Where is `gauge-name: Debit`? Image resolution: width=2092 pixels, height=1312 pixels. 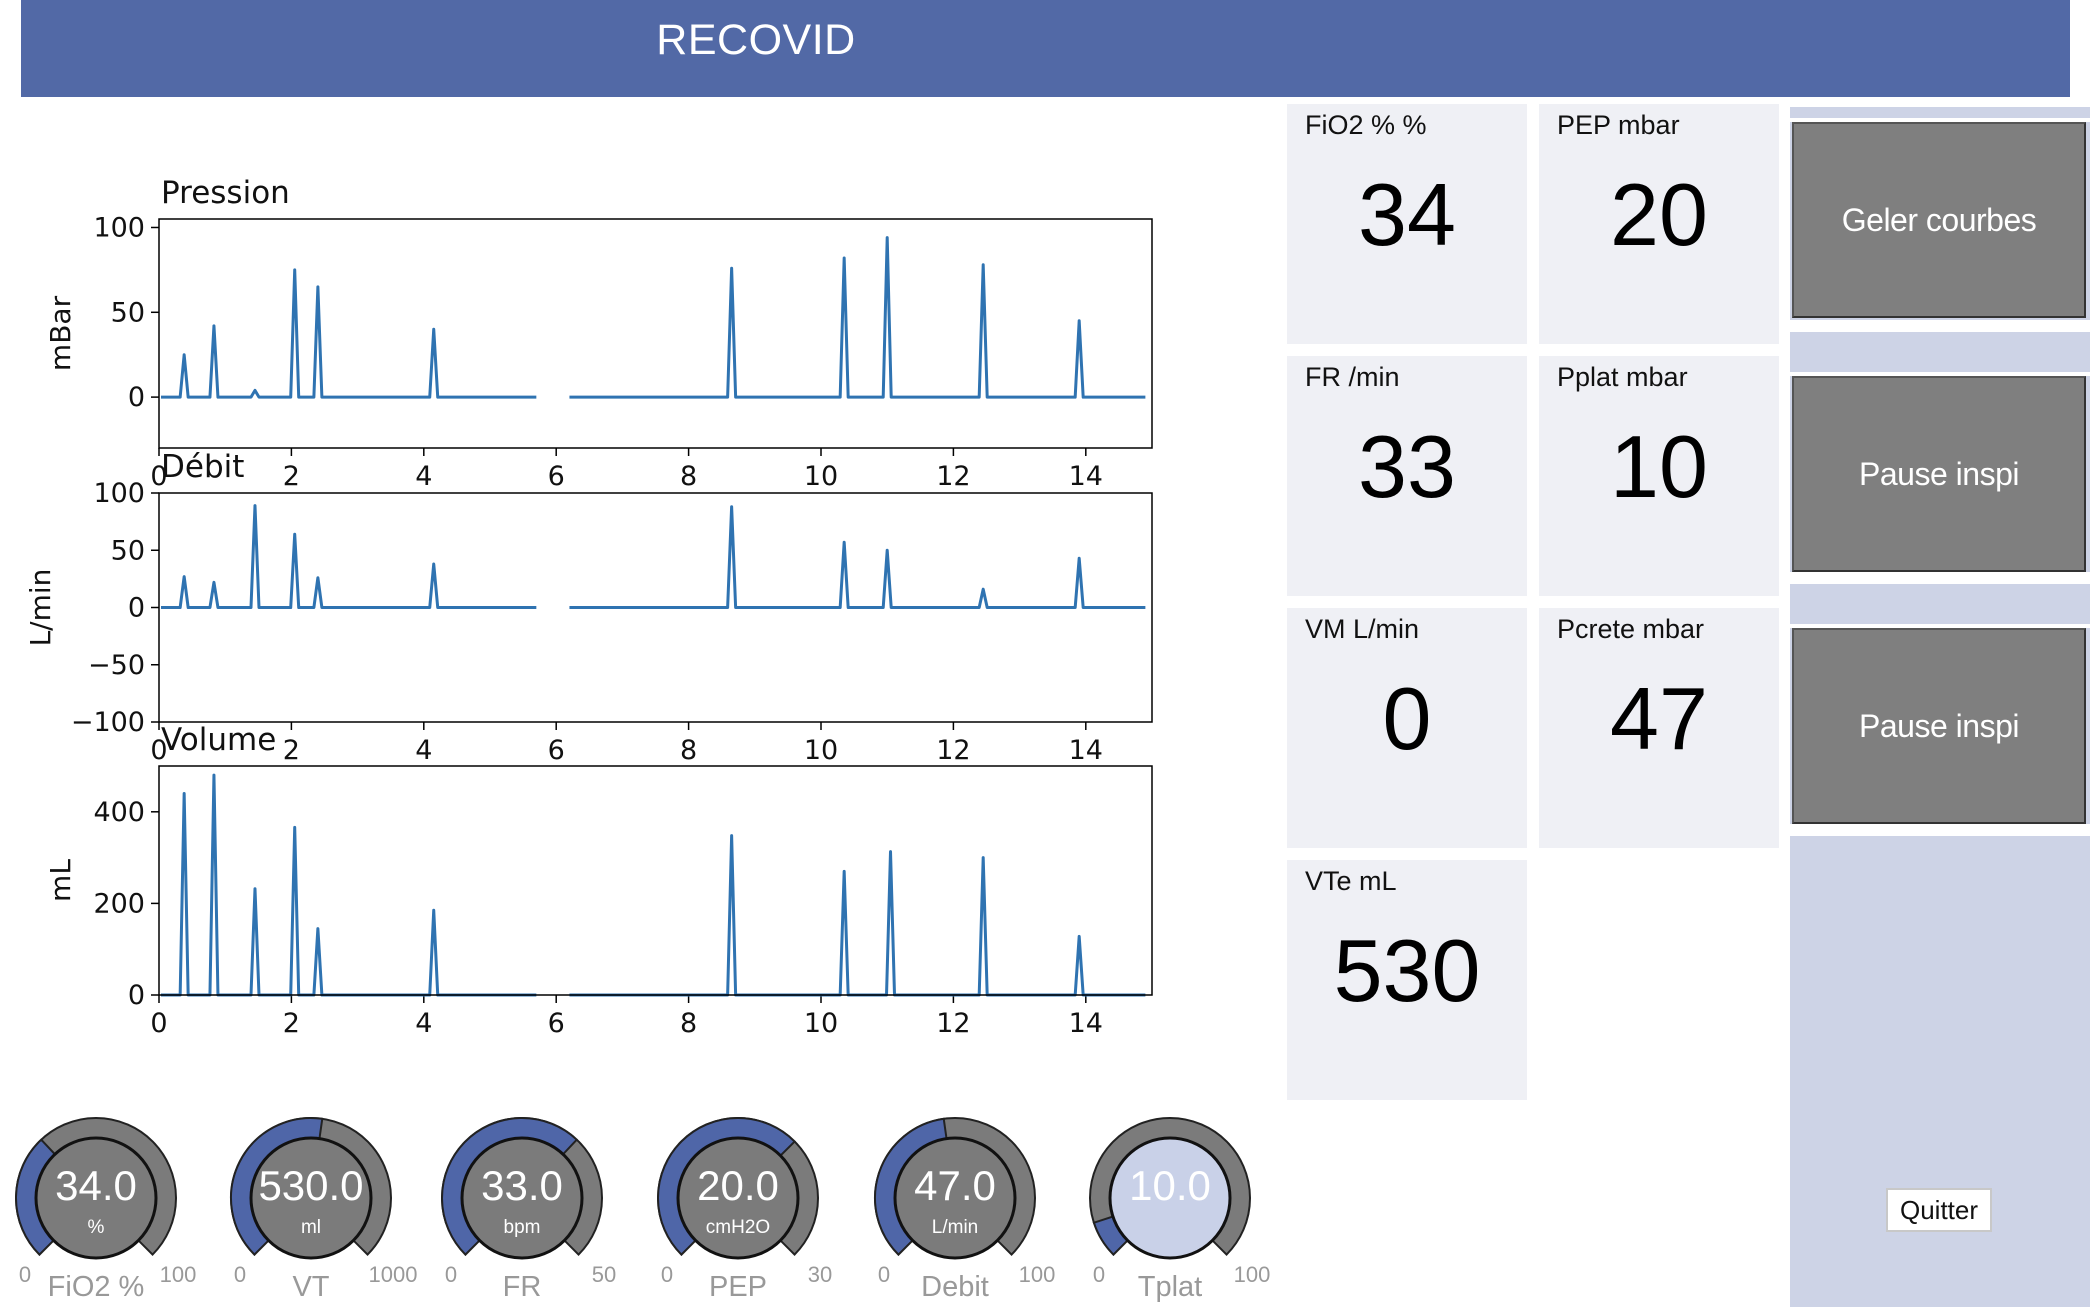
gauge-name: Debit is located at coordinates (955, 1287).